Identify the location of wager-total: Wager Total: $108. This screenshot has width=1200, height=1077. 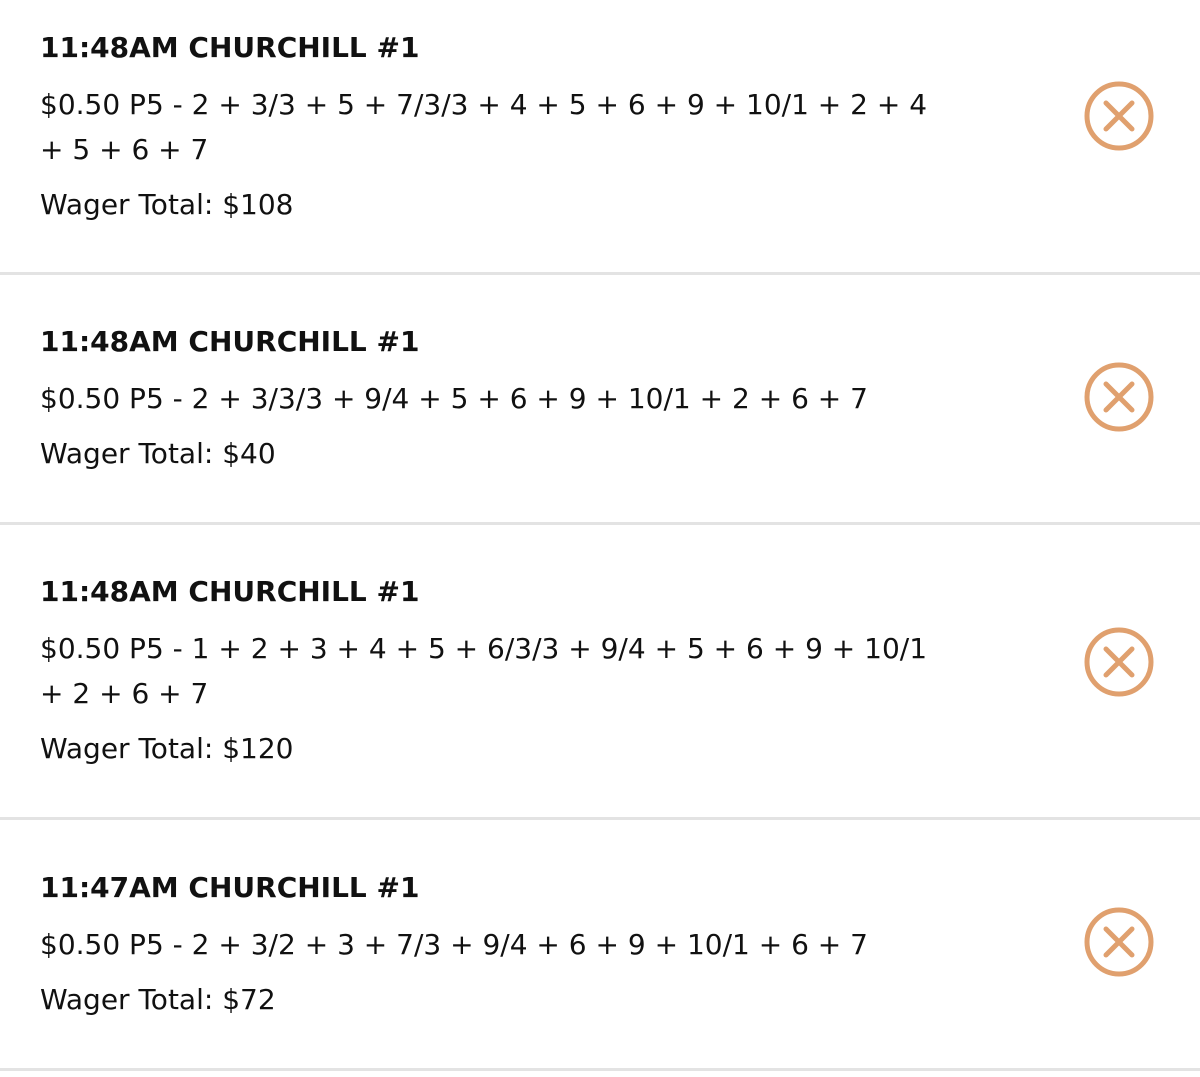
(167, 204).